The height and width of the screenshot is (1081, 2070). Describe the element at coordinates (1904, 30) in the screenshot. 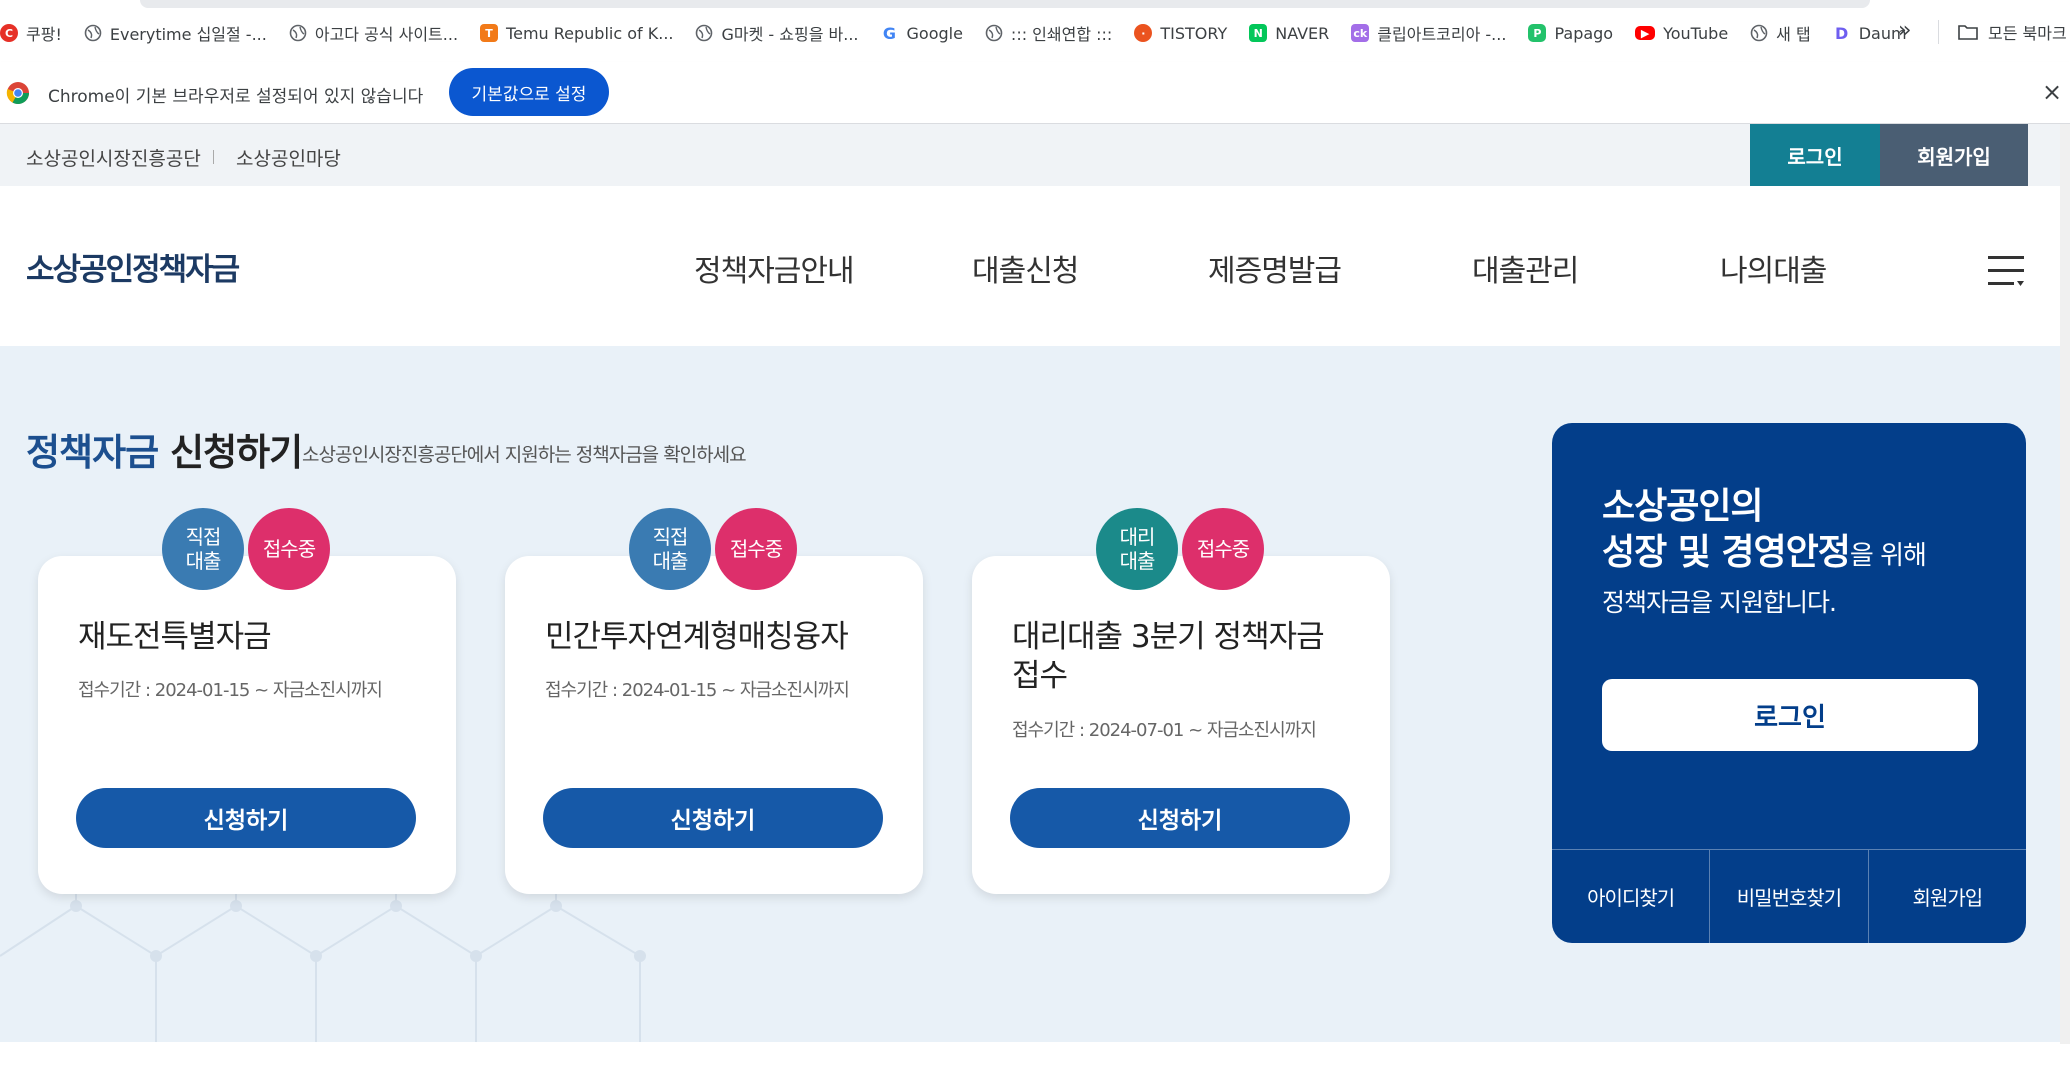

I see `more-bookmarks-button: »` at that location.